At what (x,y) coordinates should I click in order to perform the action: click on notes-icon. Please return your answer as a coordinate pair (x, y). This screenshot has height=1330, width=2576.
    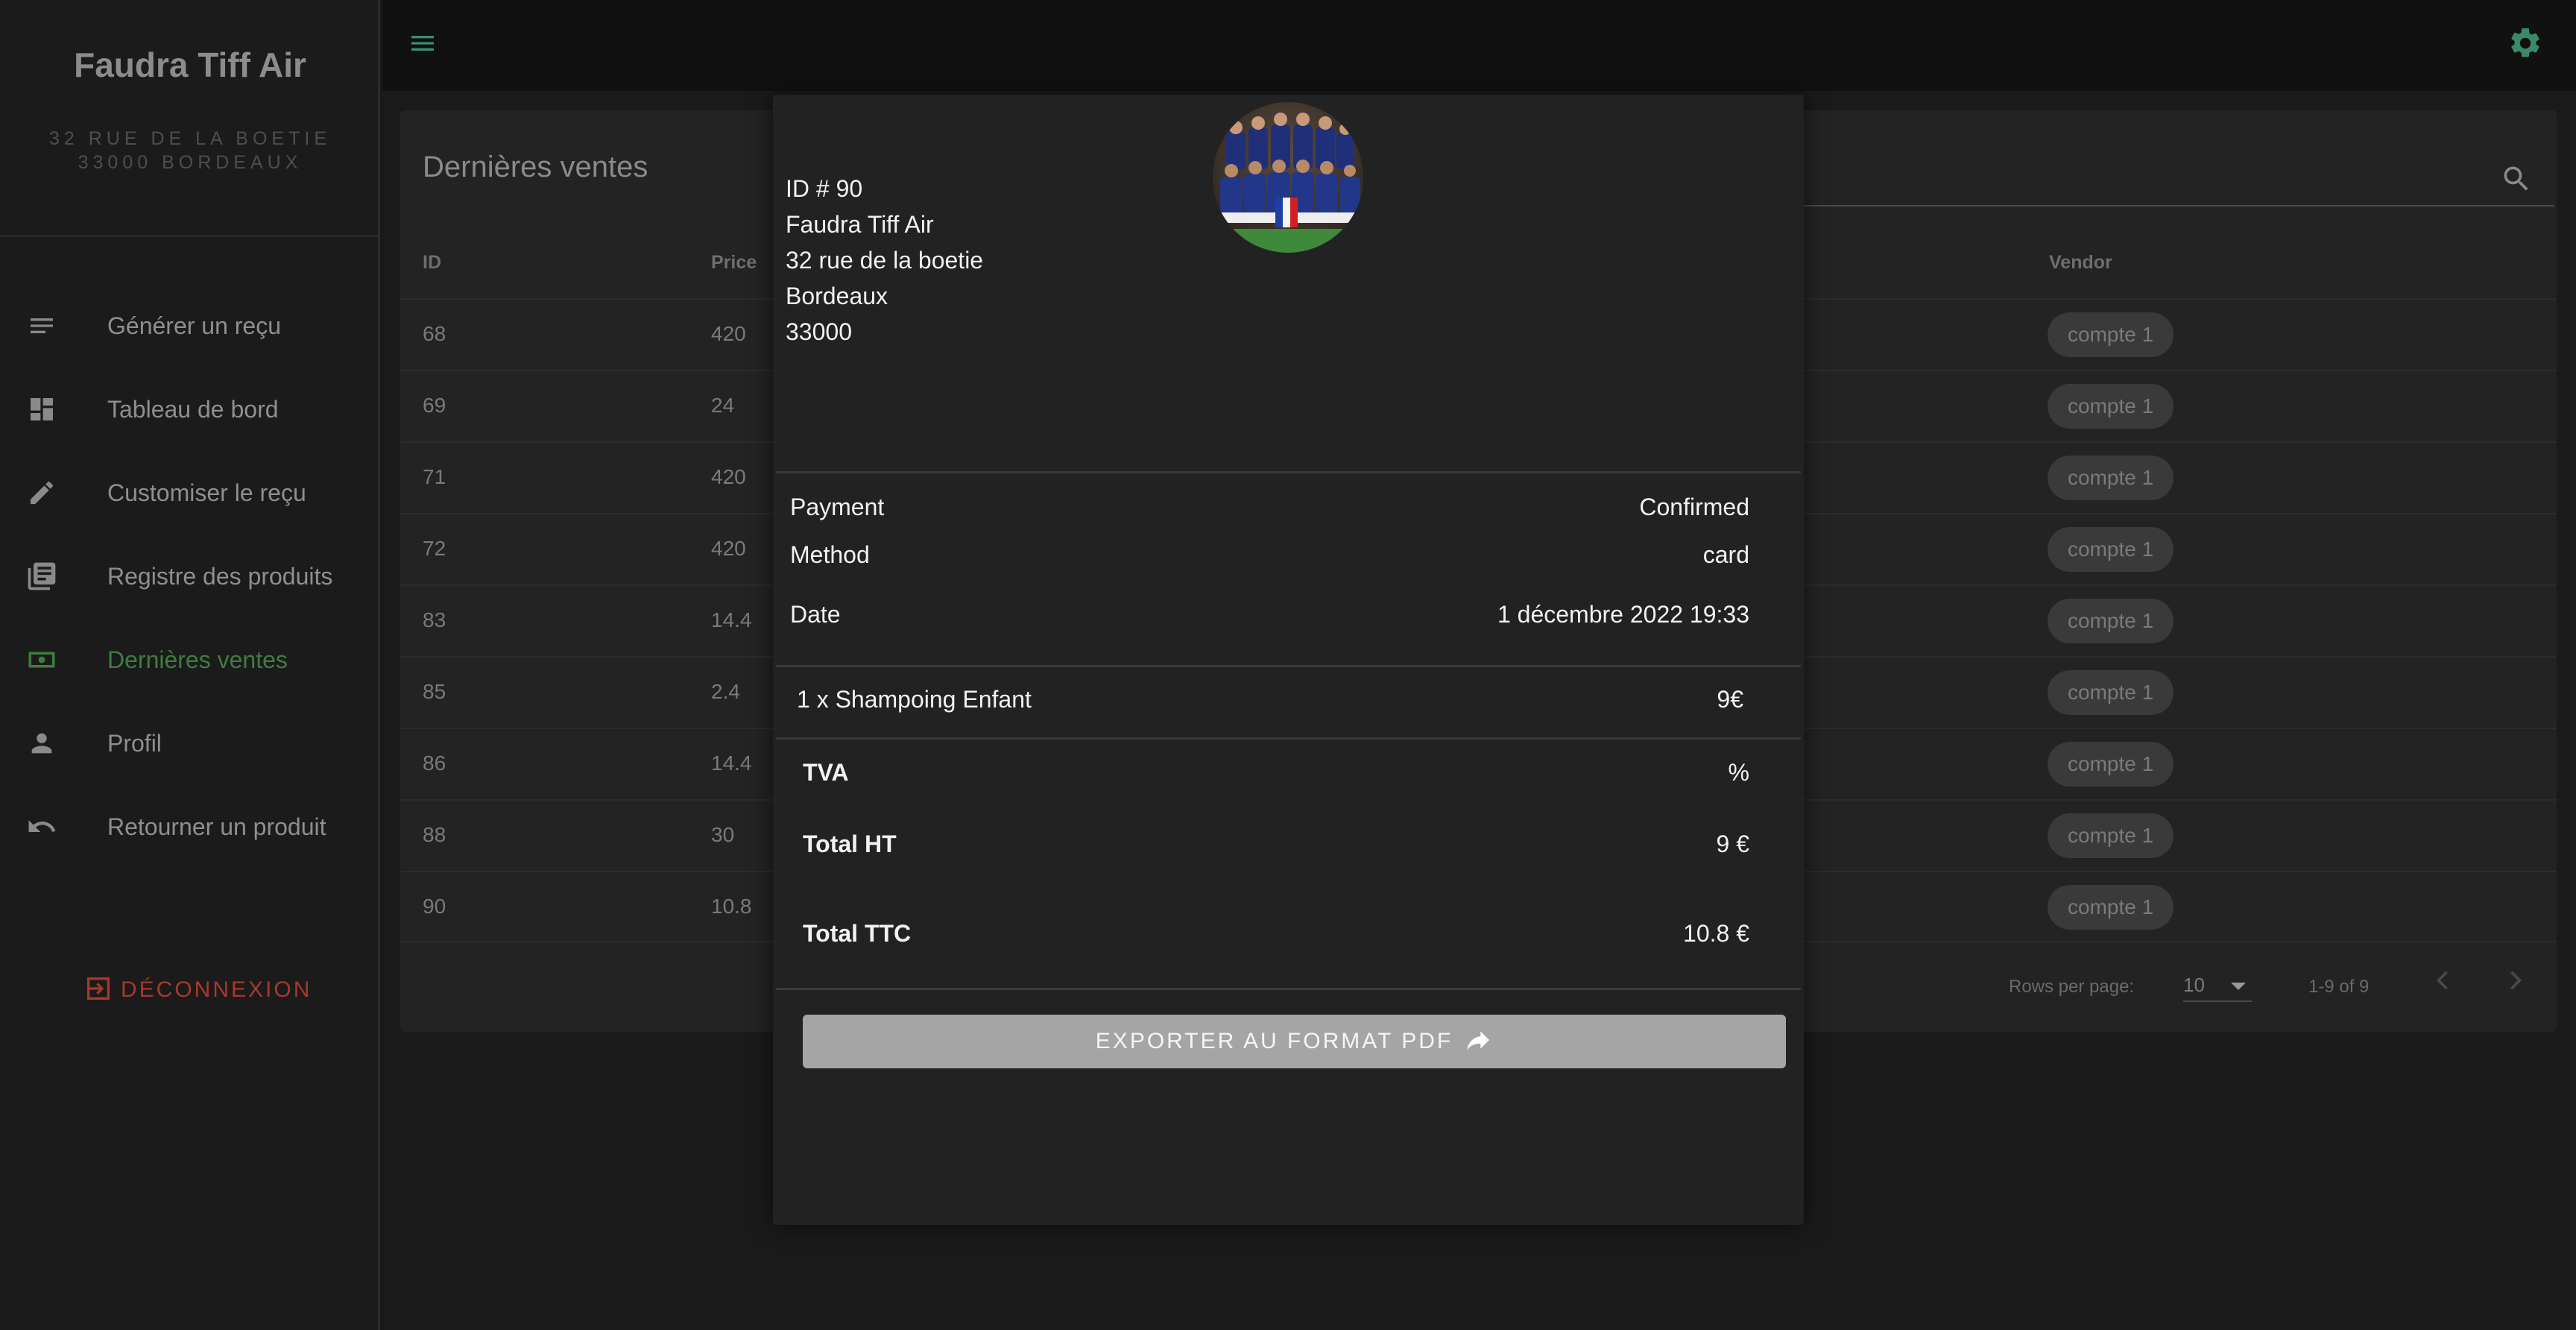
    Looking at the image, I should click on (41, 325).